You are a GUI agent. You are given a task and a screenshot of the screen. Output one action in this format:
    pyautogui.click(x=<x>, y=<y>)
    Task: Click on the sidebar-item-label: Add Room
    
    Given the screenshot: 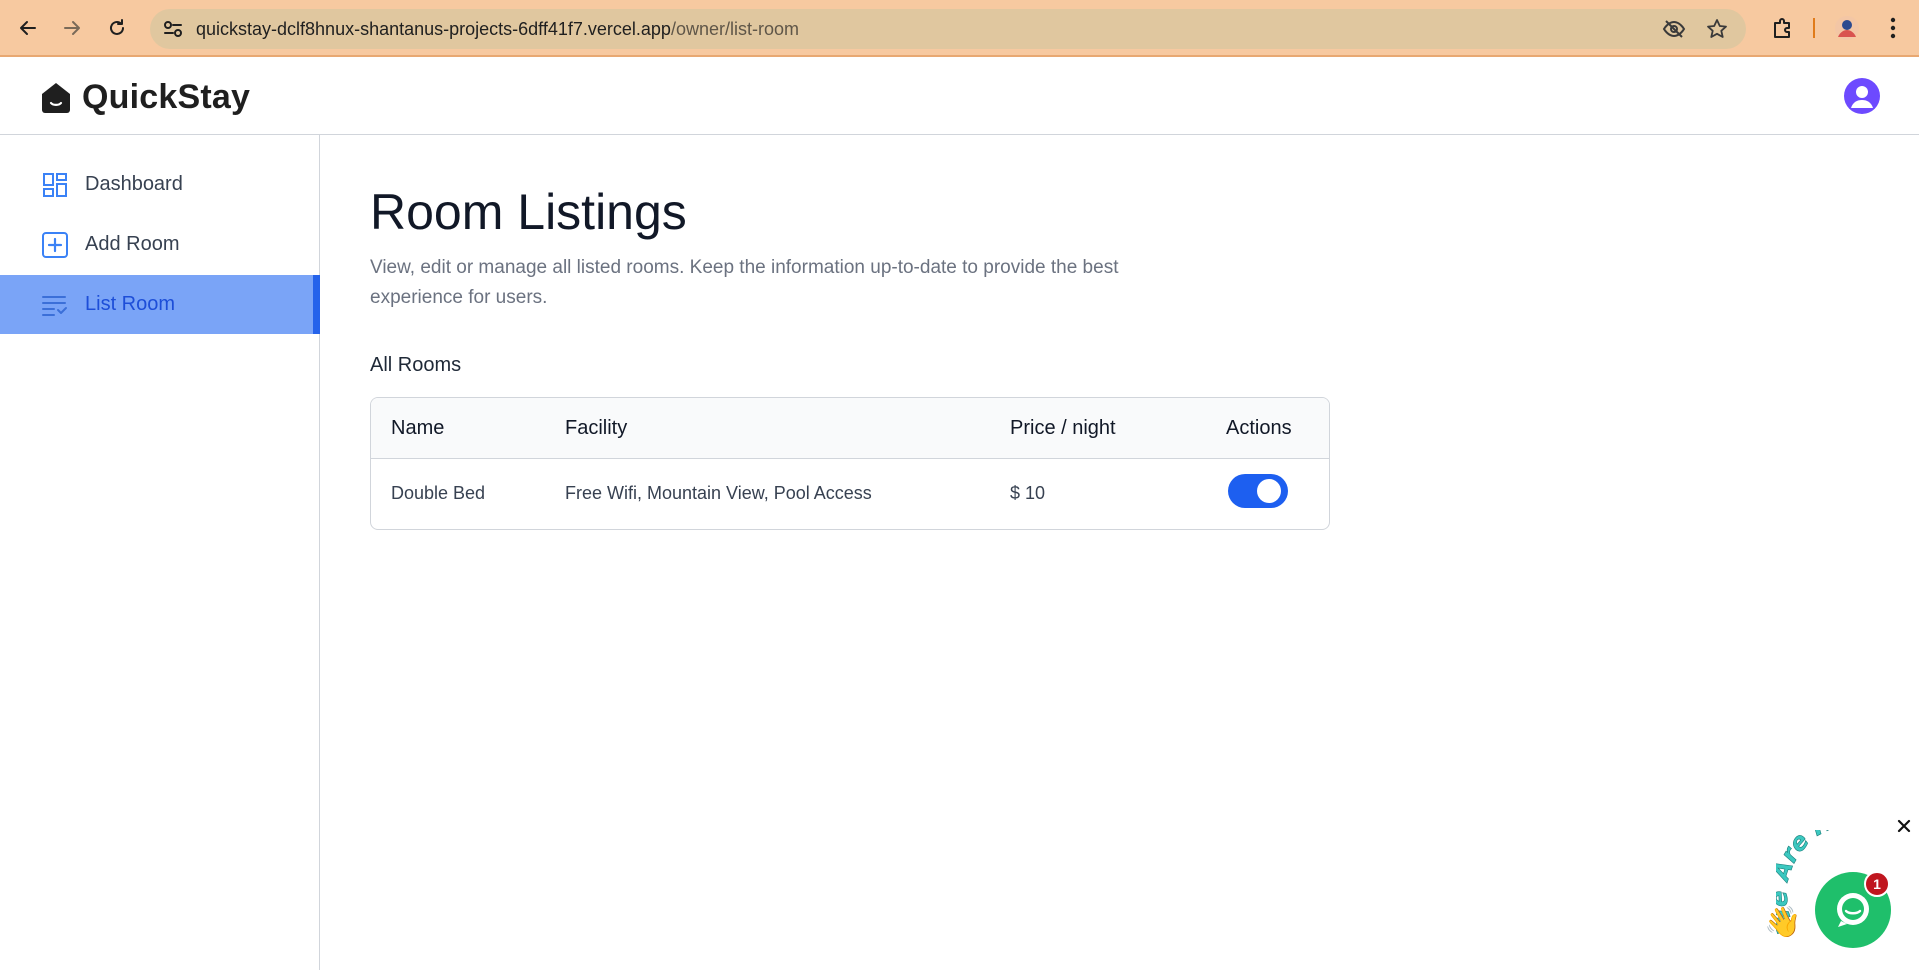 What is the action you would take?
    pyautogui.click(x=132, y=244)
    